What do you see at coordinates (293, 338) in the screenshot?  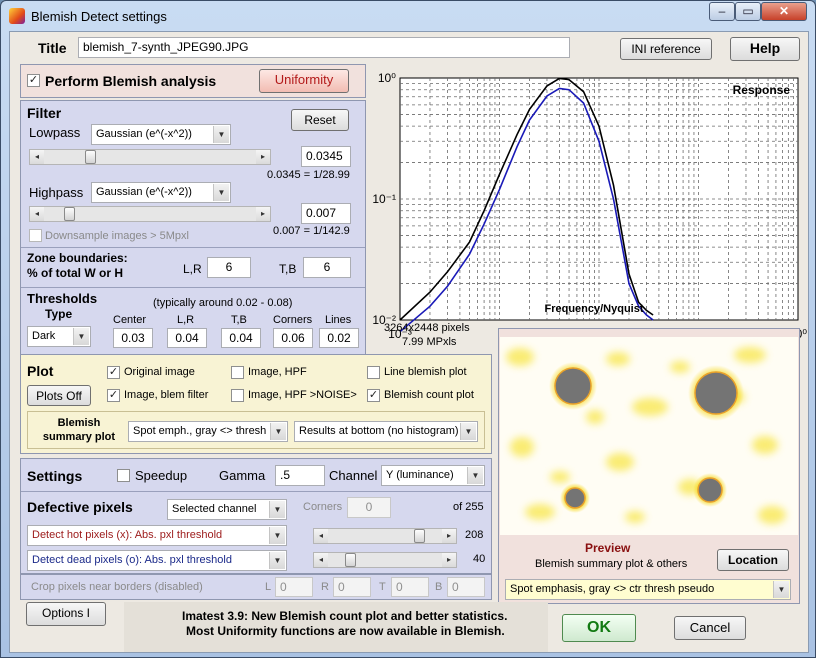 I see `threshold-corners-input: 0.06` at bounding box center [293, 338].